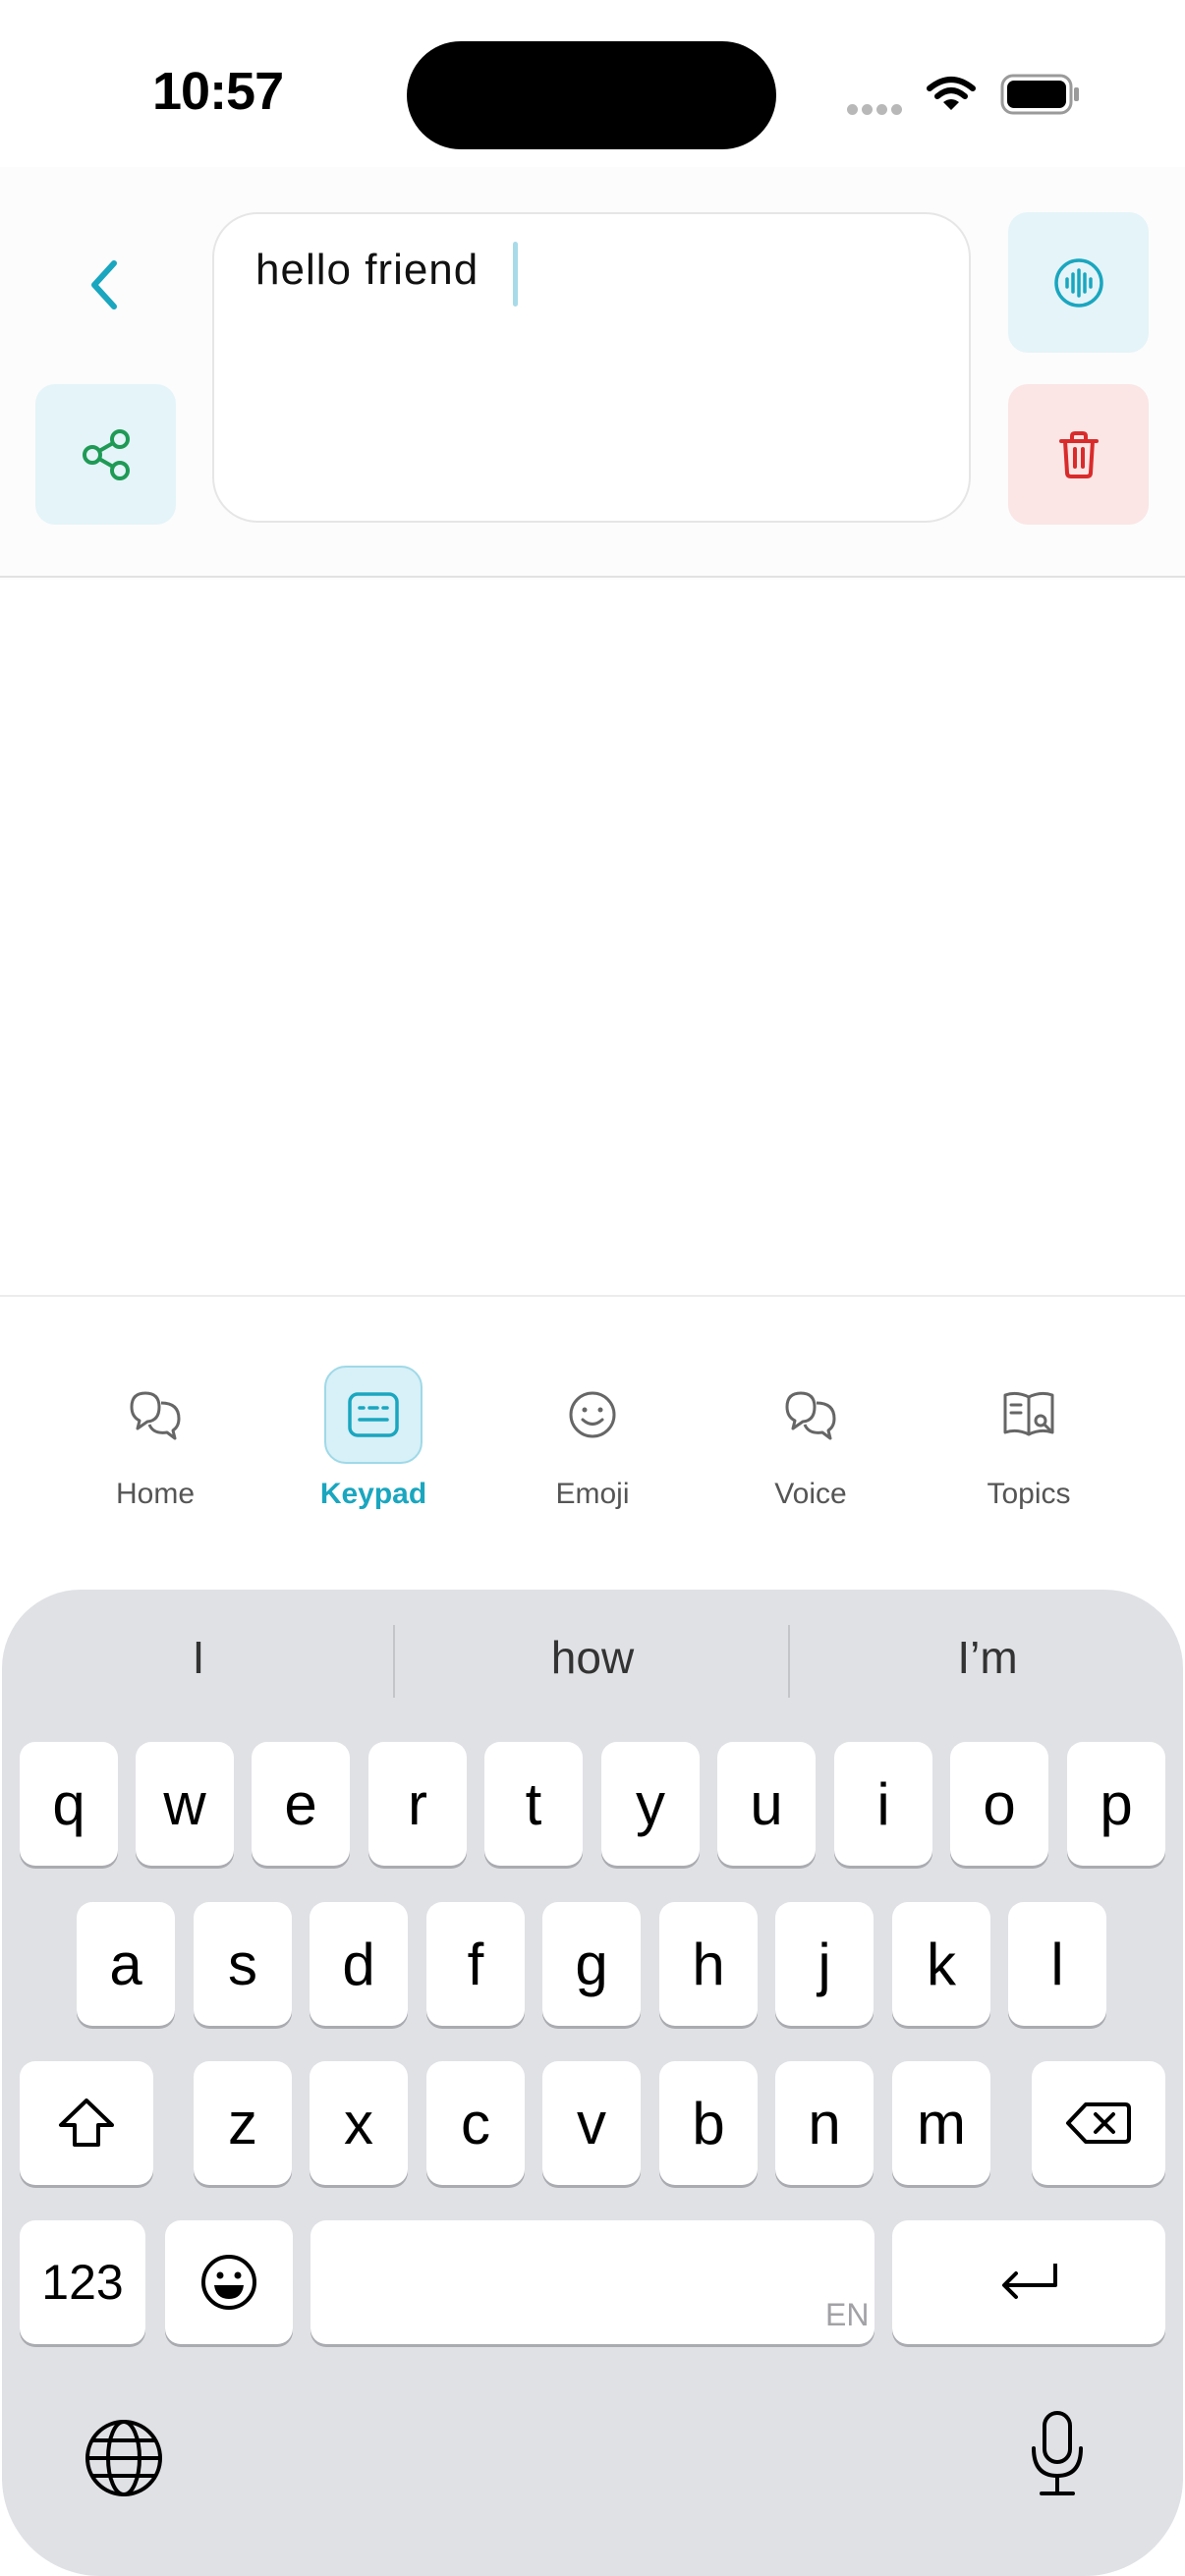 The height and width of the screenshot is (2576, 1185). I want to click on globe-icon, so click(124, 2458).